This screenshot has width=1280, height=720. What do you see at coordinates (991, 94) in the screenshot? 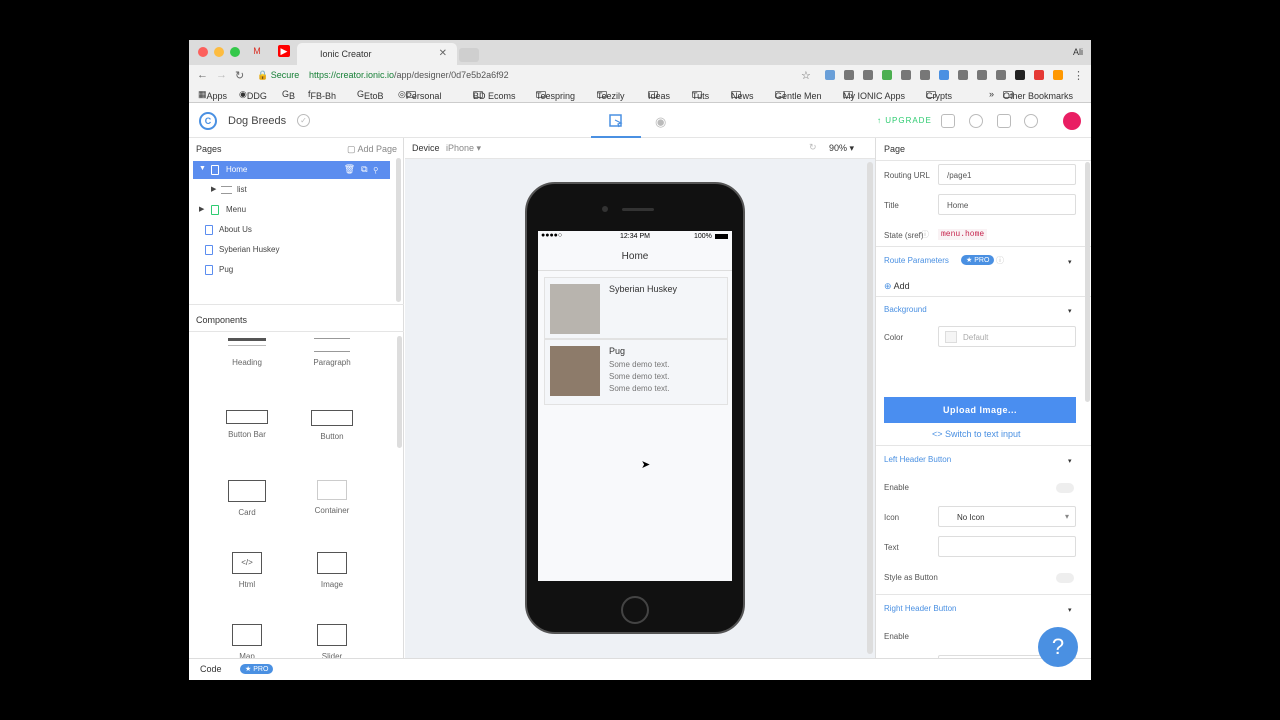
I see `more-bookmarks-icon: »` at bounding box center [991, 94].